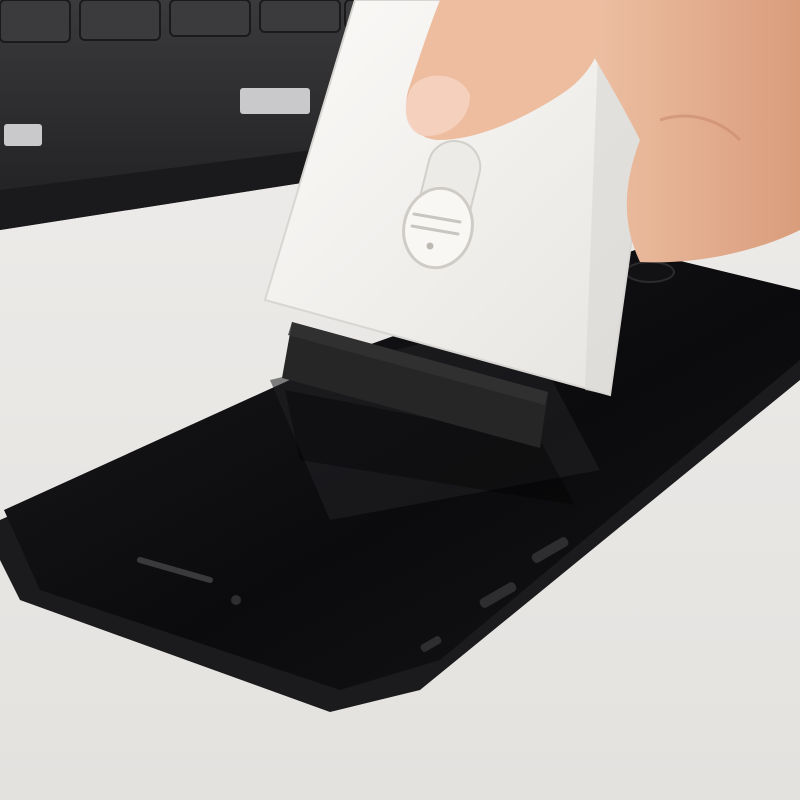  I want to click on home-button, so click(650, 272).